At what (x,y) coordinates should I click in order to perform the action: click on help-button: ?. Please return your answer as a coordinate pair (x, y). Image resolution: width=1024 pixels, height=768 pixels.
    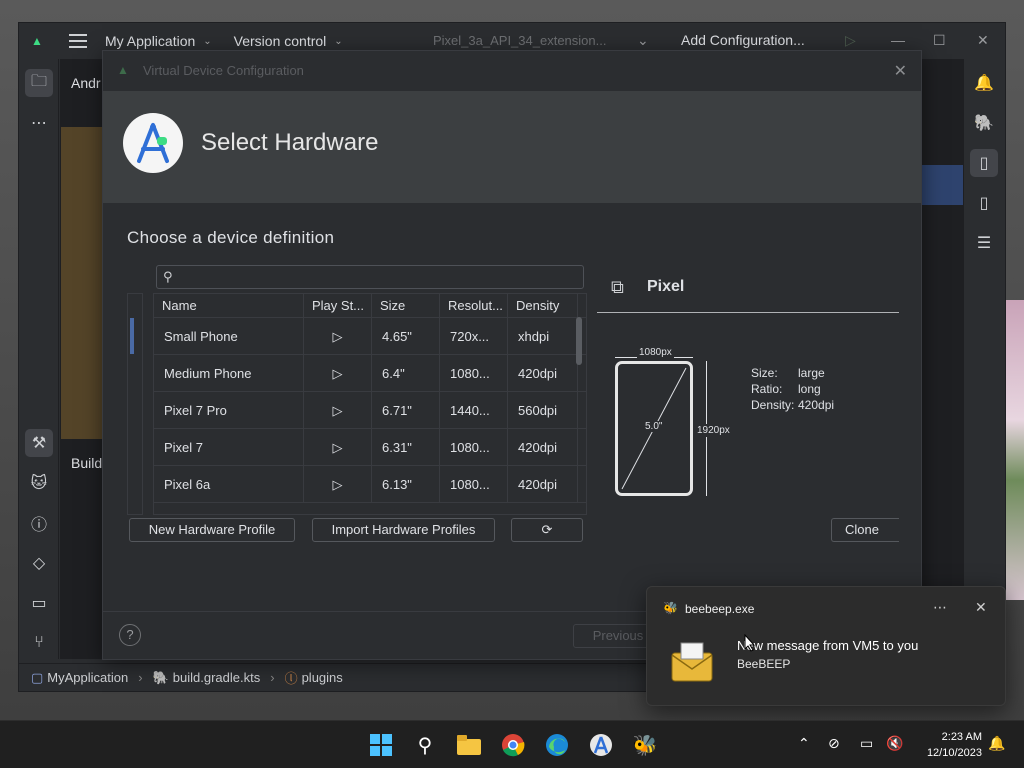
    Looking at the image, I should click on (130, 635).